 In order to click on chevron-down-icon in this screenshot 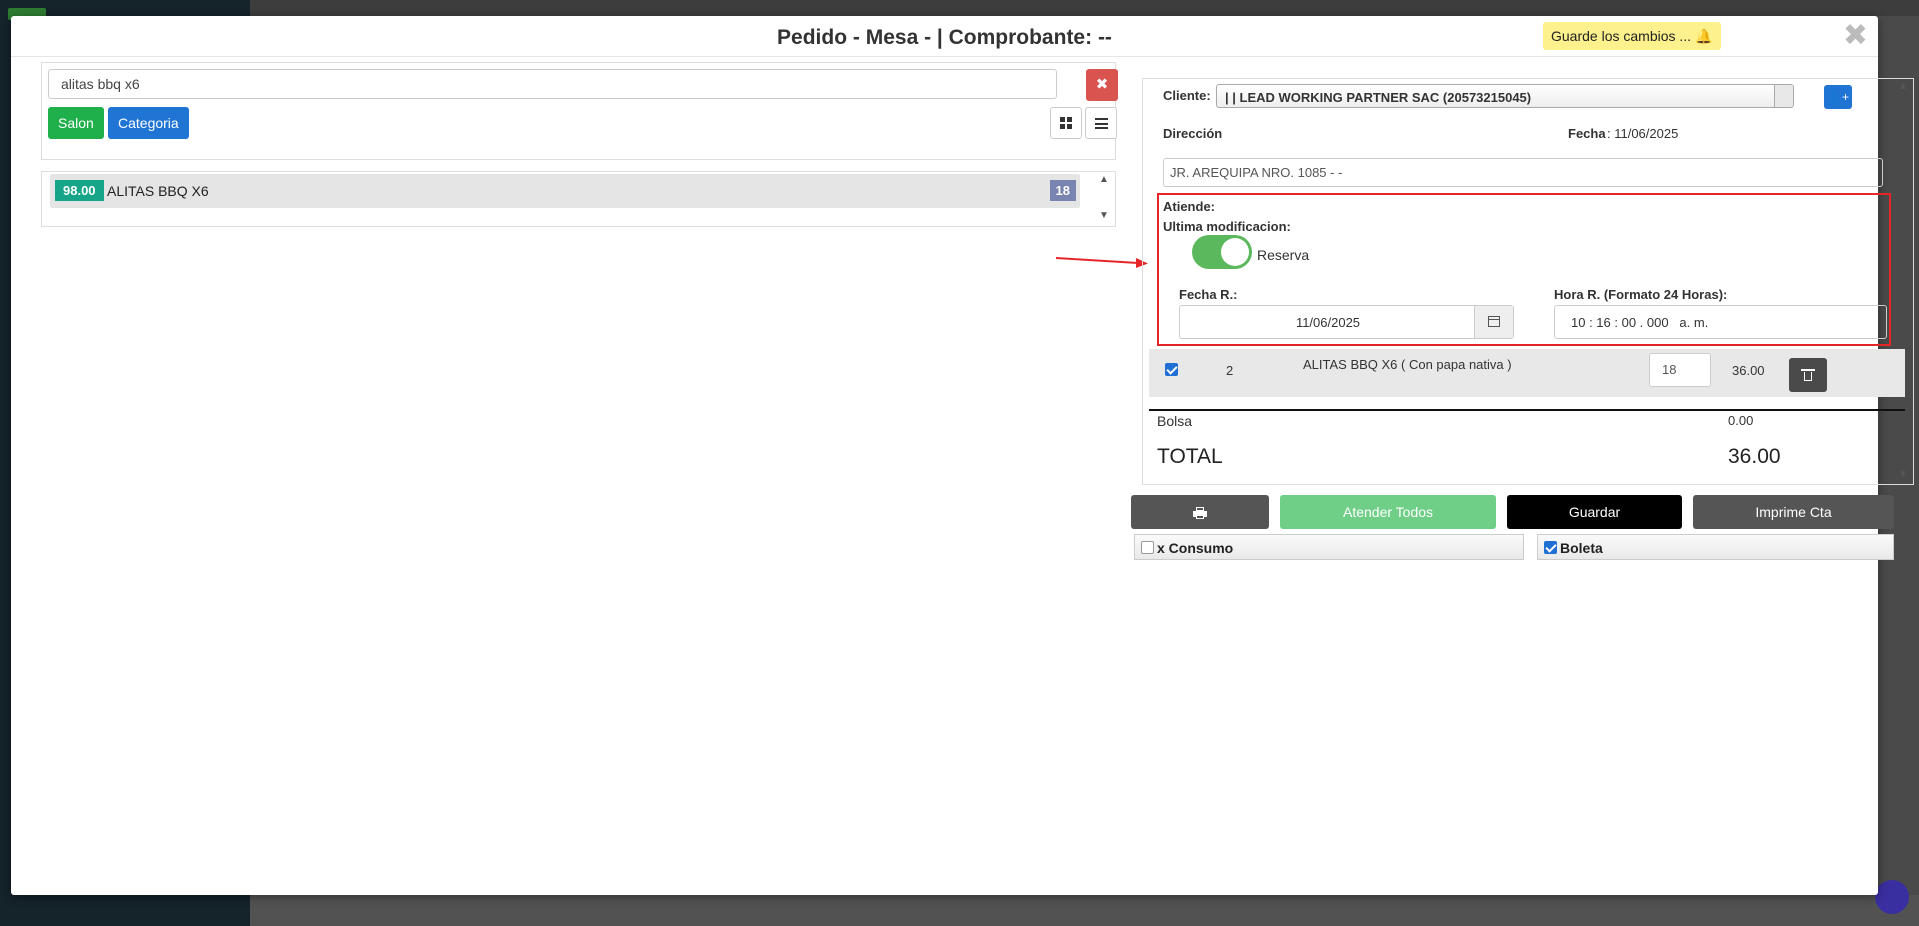, I will do `click(1783, 96)`.